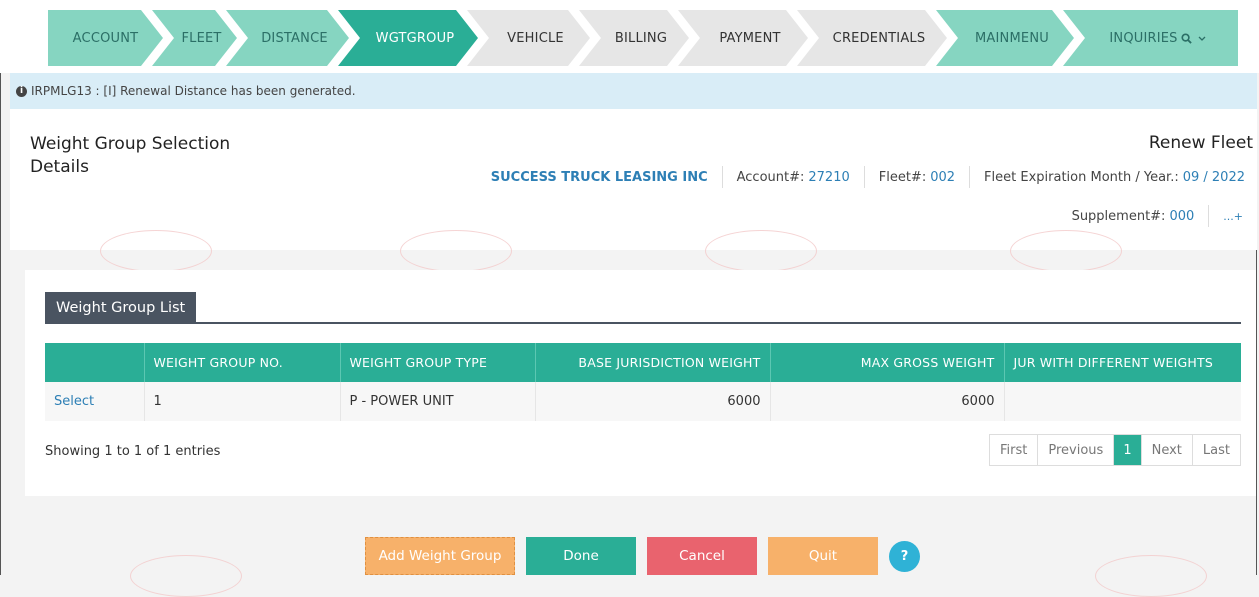 The width and height of the screenshot is (1259, 597). I want to click on step-mainmenu-label: MAINMENU, so click(1012, 38).